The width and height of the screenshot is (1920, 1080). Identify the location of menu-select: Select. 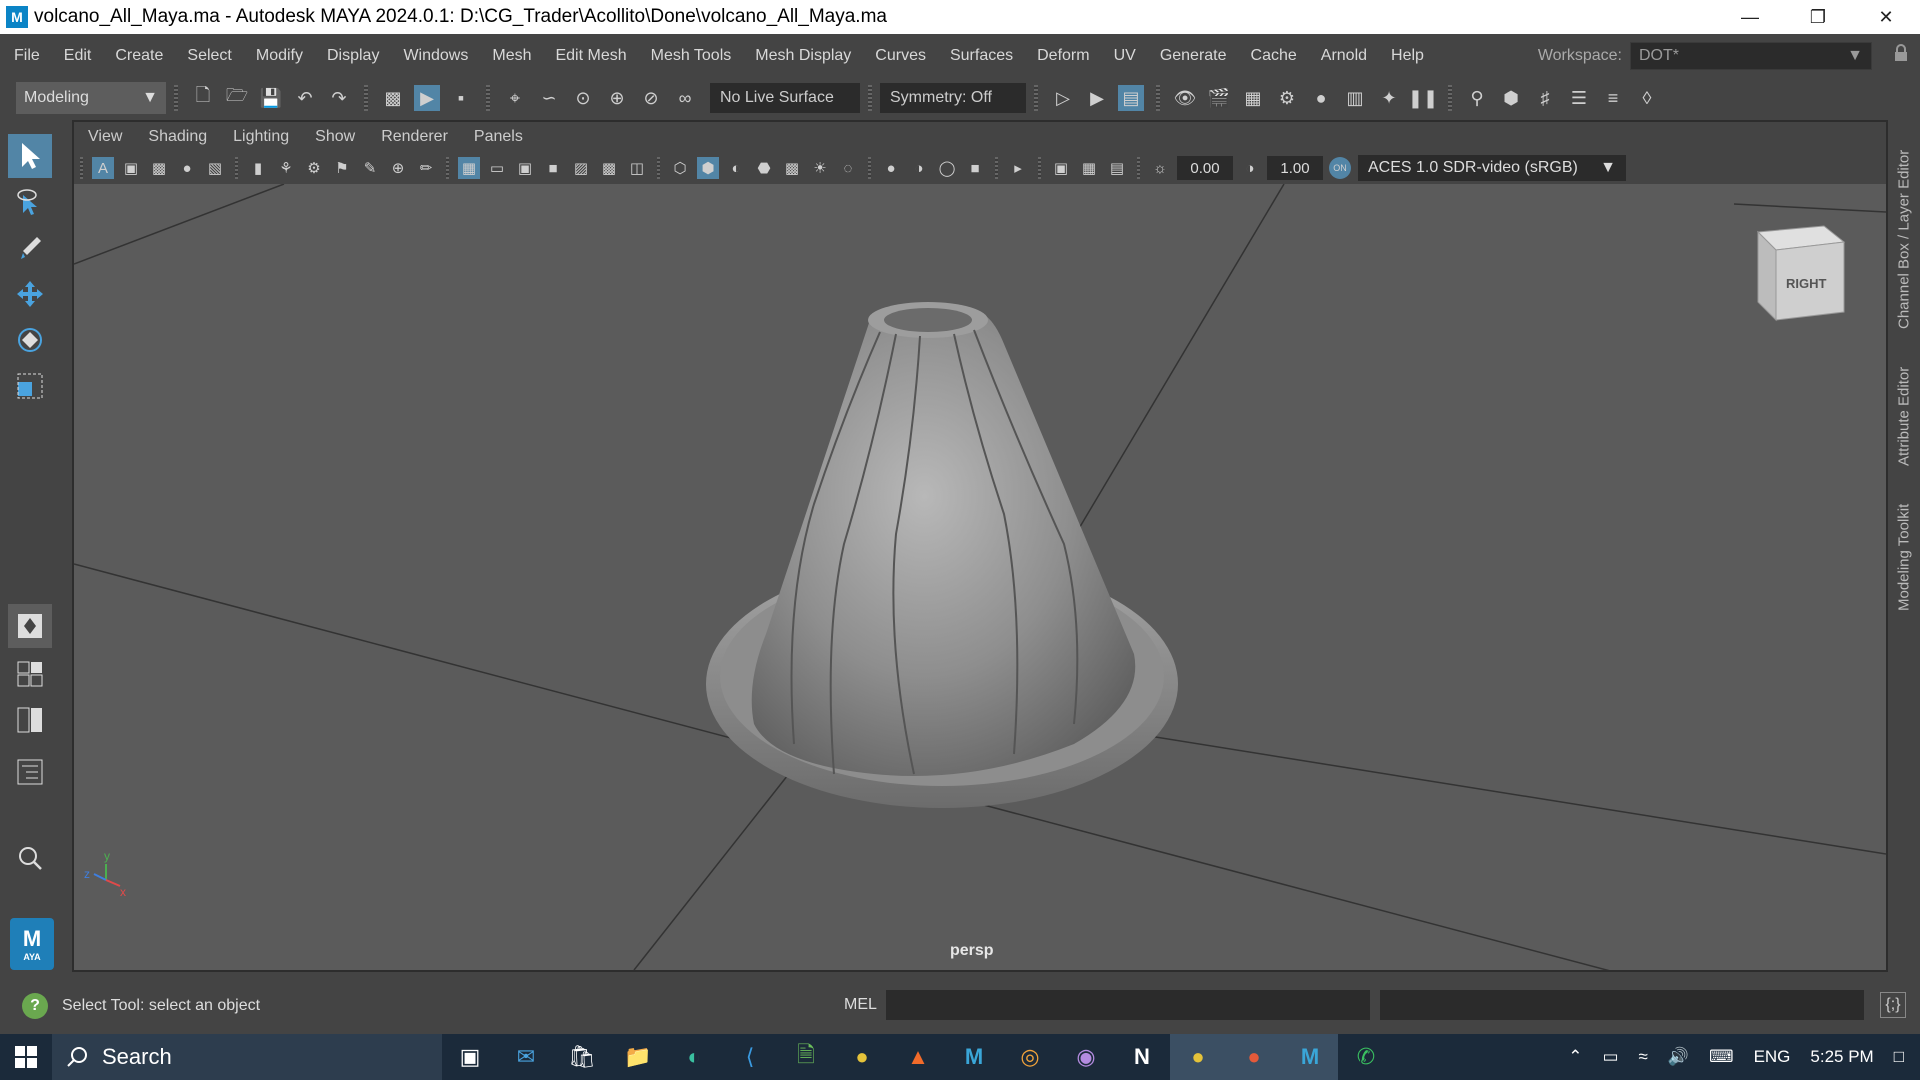
(209, 56).